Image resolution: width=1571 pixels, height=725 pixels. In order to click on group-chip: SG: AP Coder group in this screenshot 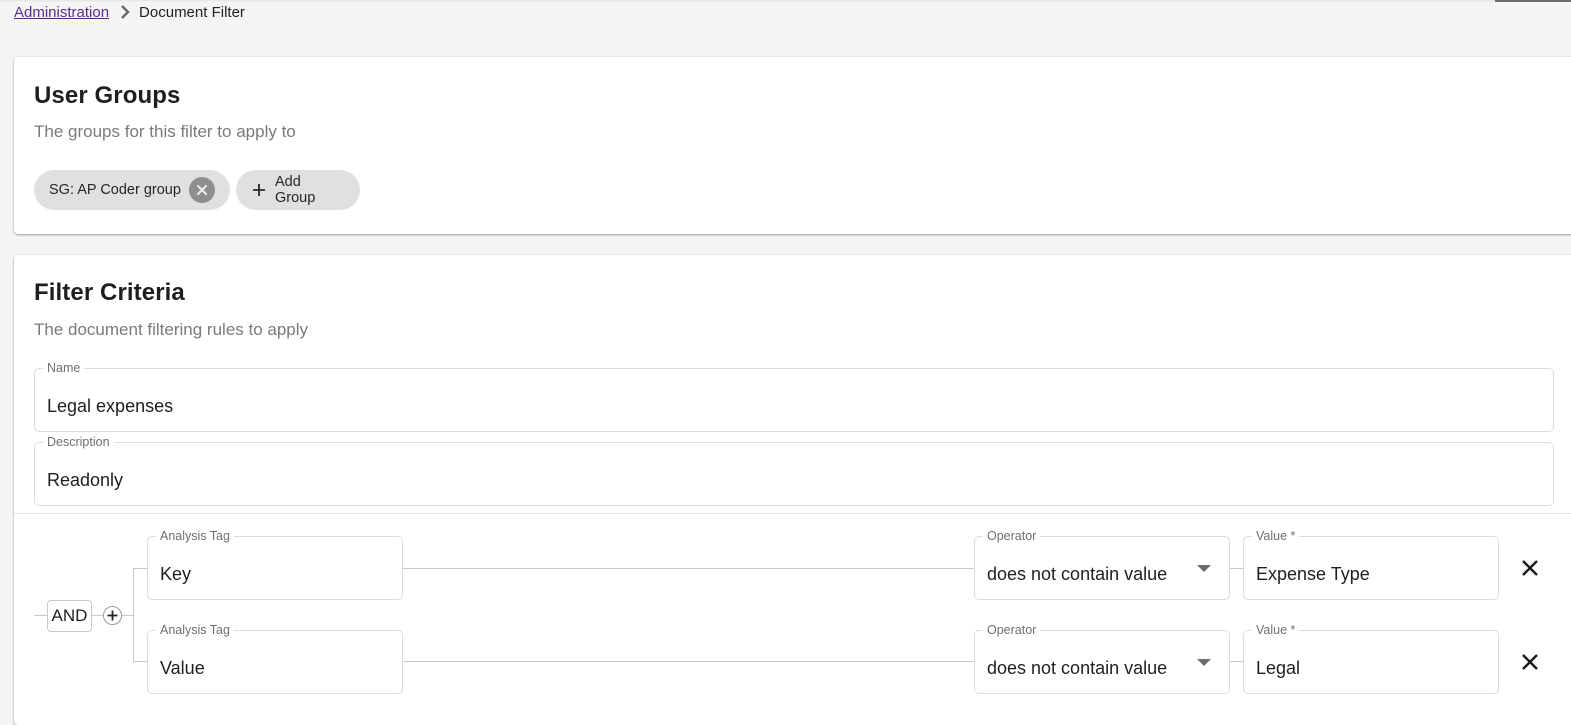, I will do `click(132, 190)`.